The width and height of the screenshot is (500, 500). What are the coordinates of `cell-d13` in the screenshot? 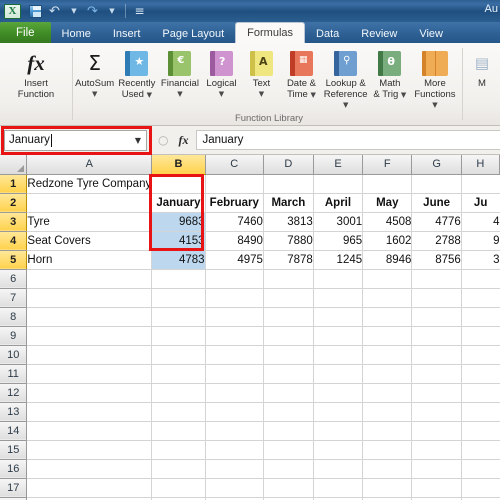 It's located at (288, 412).